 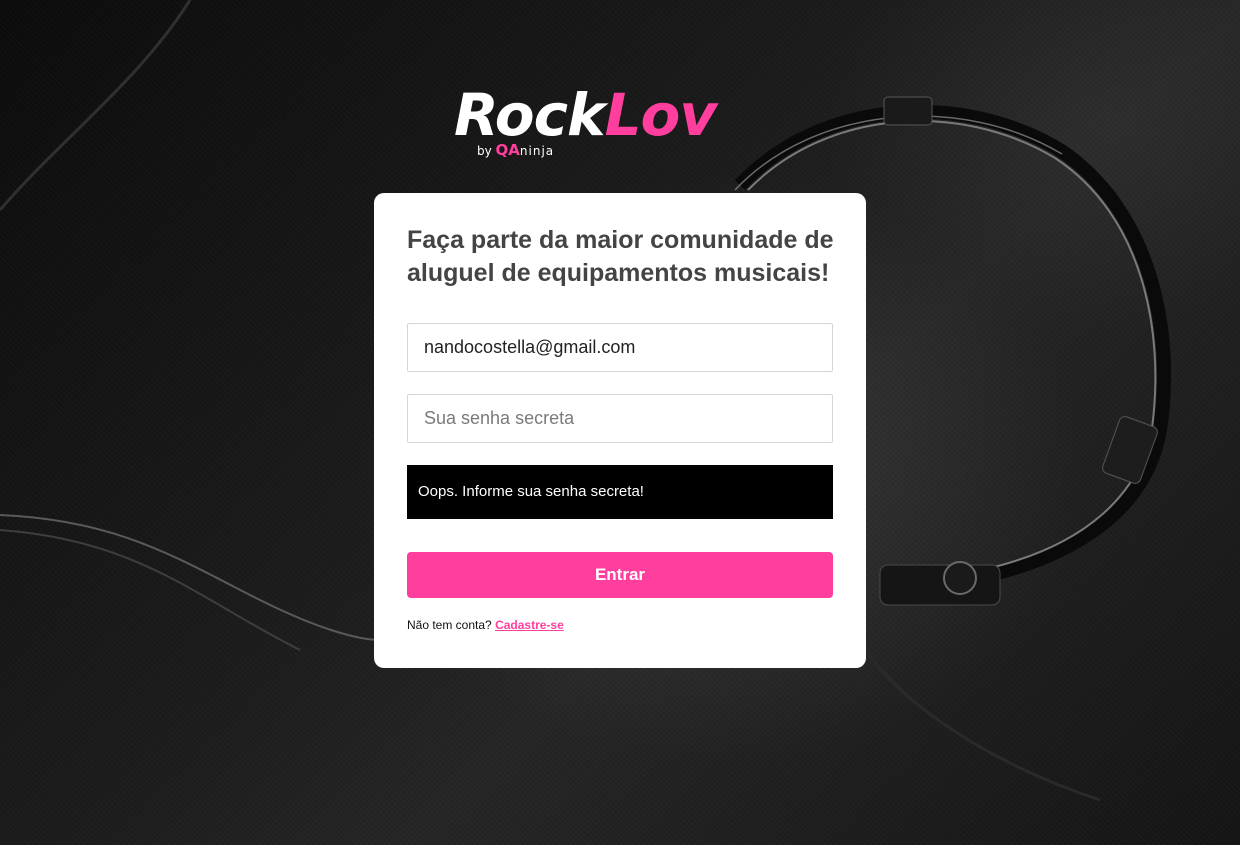 I want to click on logo-by-text: by, so click(x=484, y=151).